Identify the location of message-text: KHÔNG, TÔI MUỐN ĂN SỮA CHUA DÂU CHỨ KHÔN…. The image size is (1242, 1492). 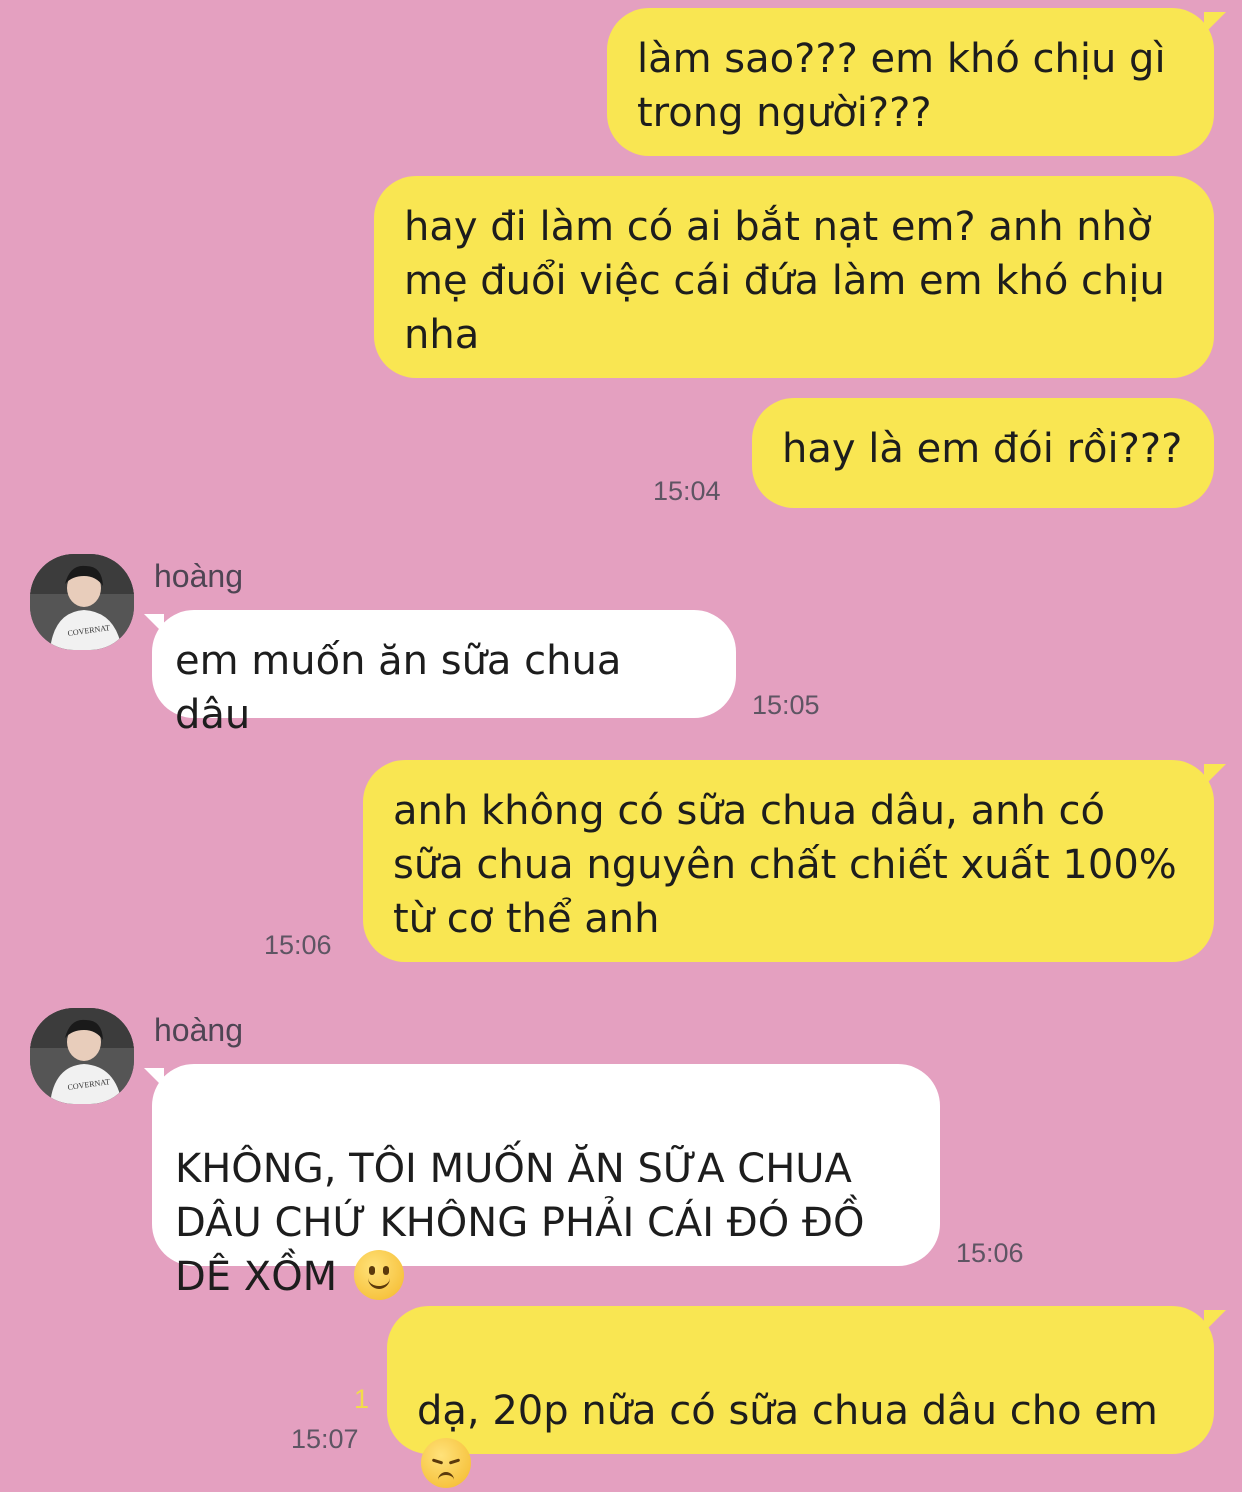
(520, 1223).